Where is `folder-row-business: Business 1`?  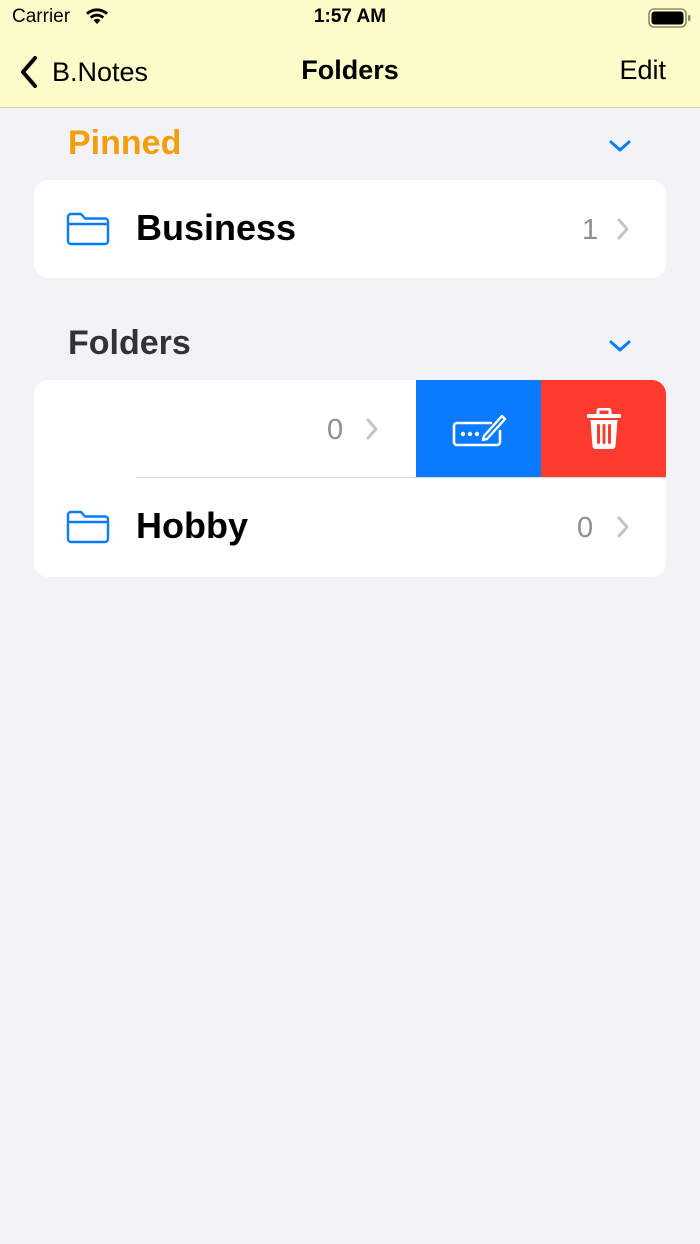 folder-row-business: Business 1 is located at coordinates (350, 229).